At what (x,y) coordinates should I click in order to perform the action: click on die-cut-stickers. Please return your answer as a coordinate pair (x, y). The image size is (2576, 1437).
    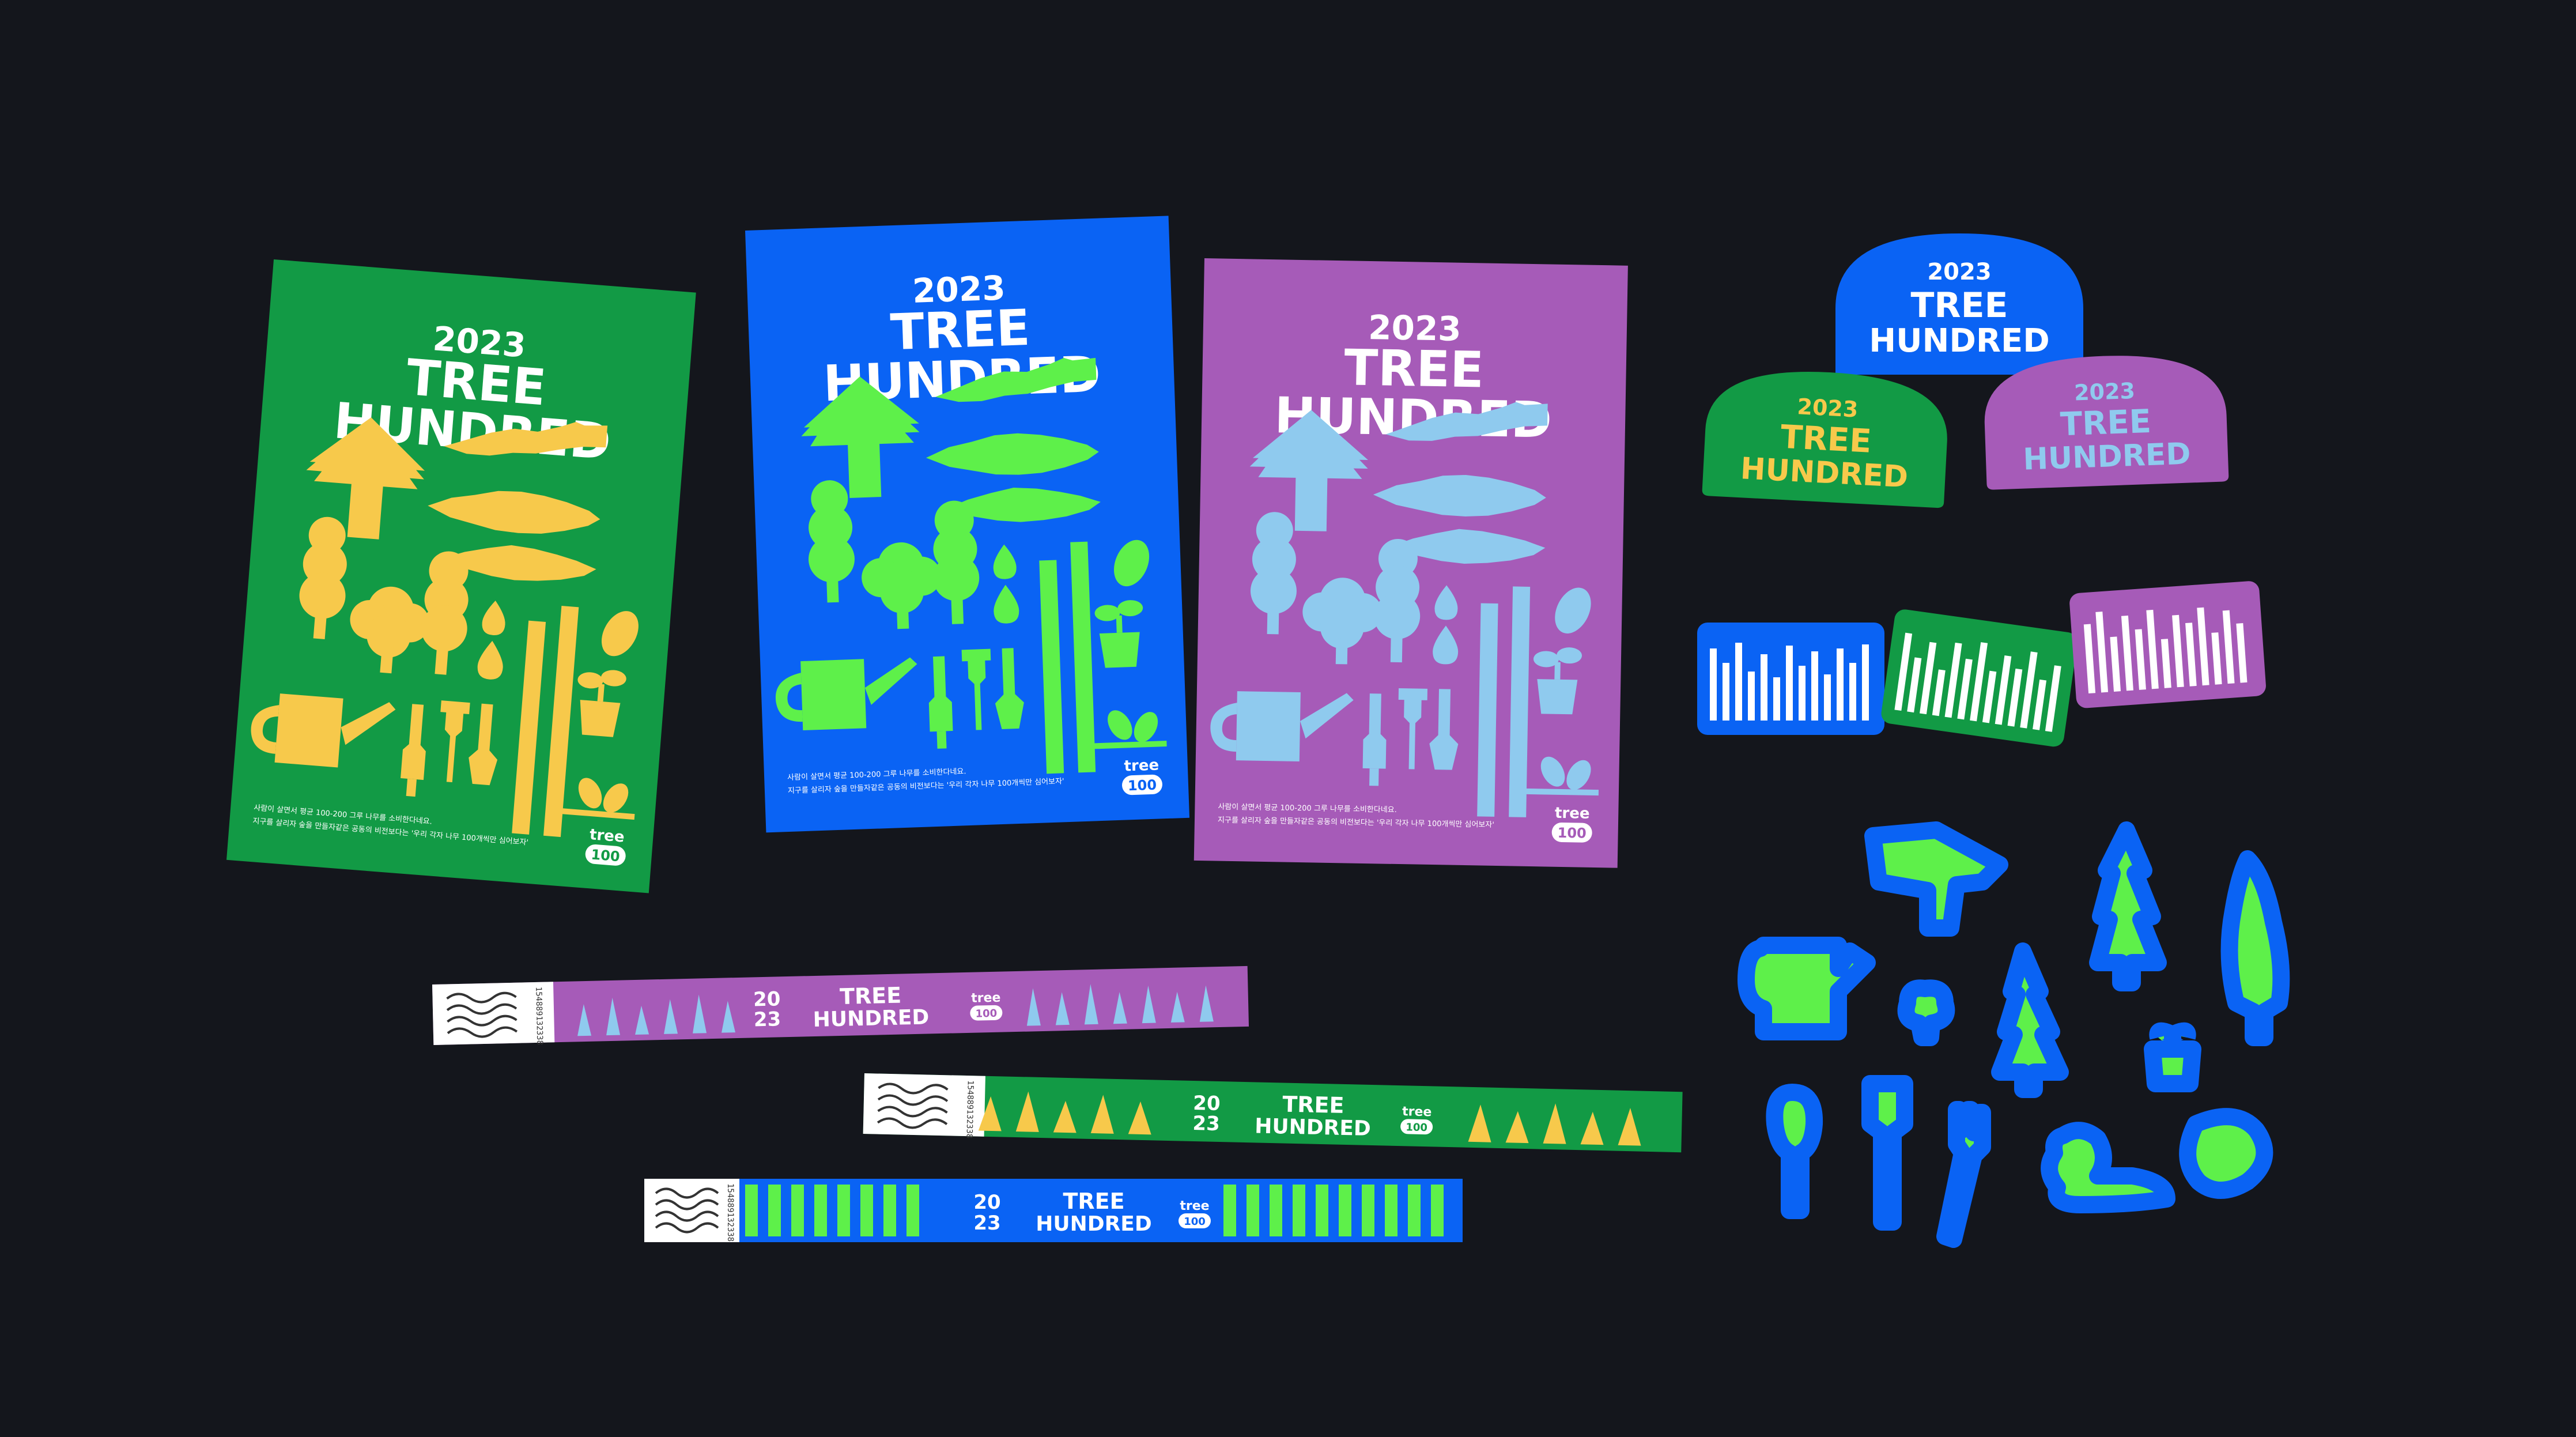
    Looking at the image, I should click on (2014, 1034).